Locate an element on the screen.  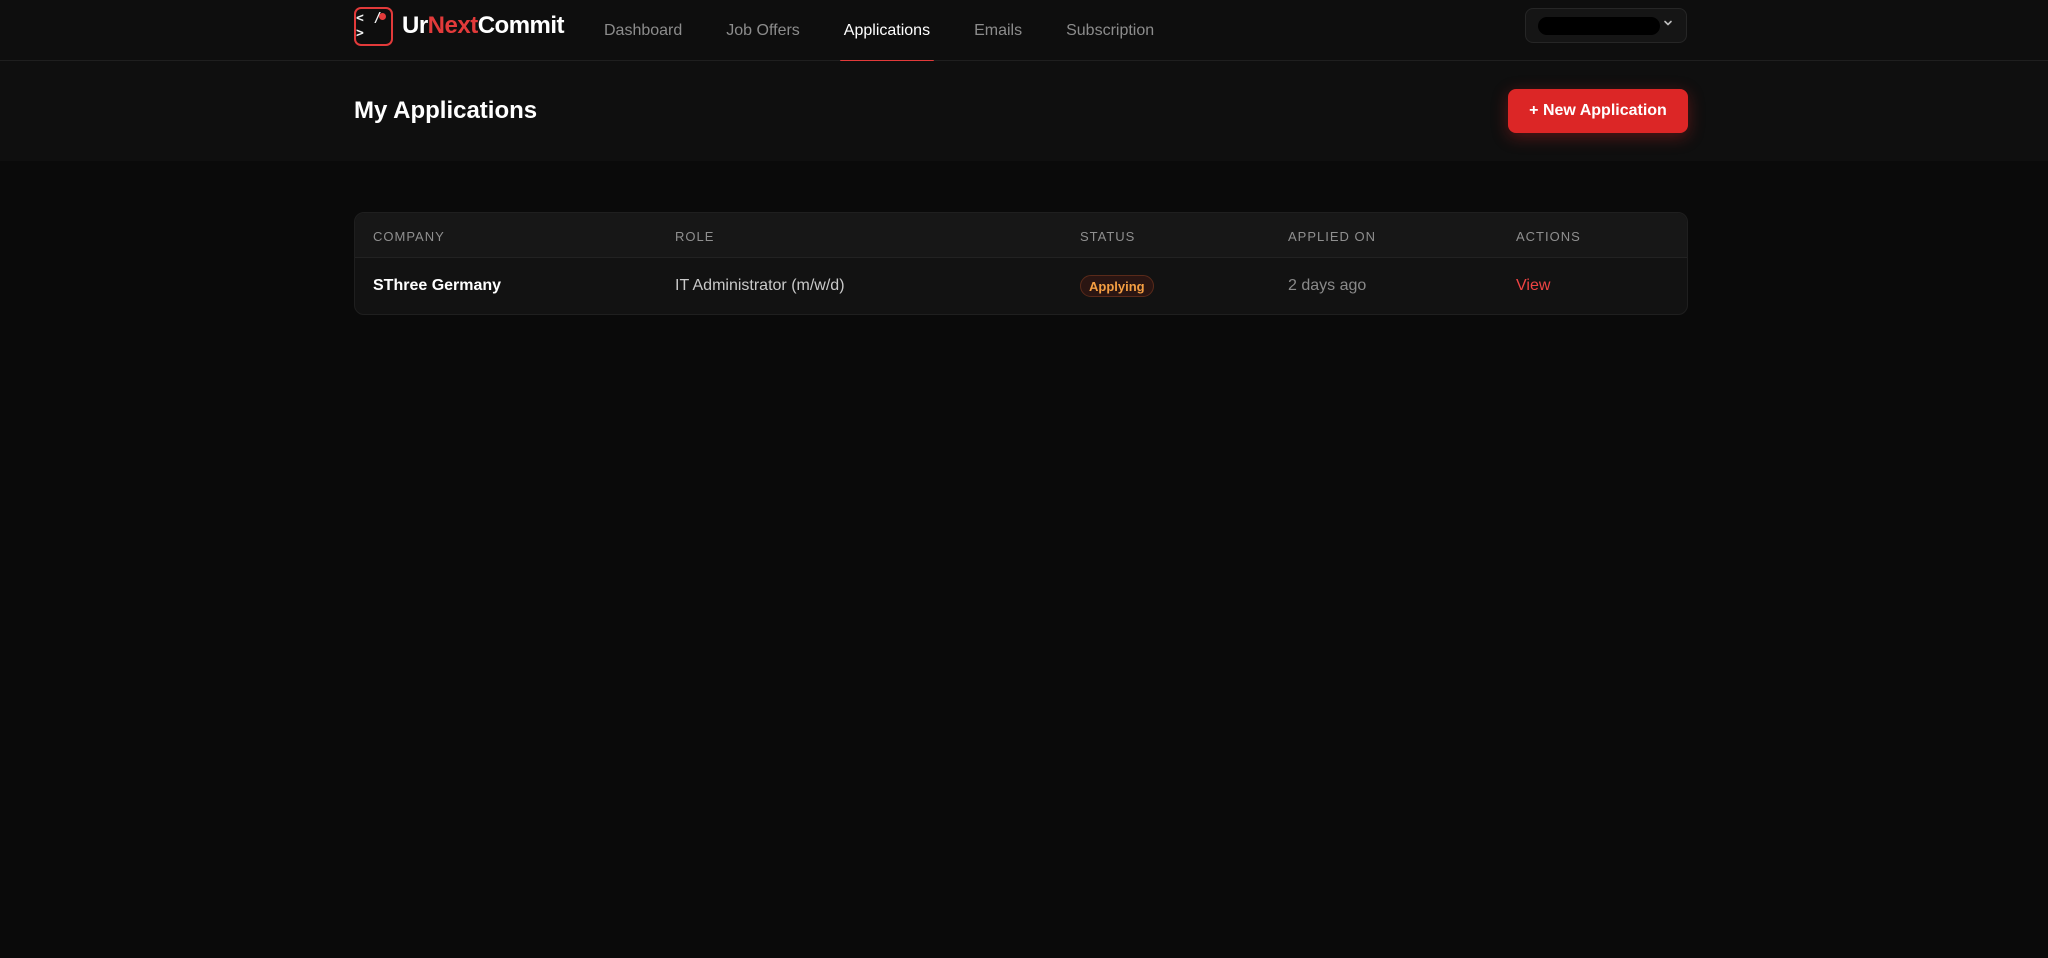
column-header-company: COMPANY is located at coordinates (409, 236).